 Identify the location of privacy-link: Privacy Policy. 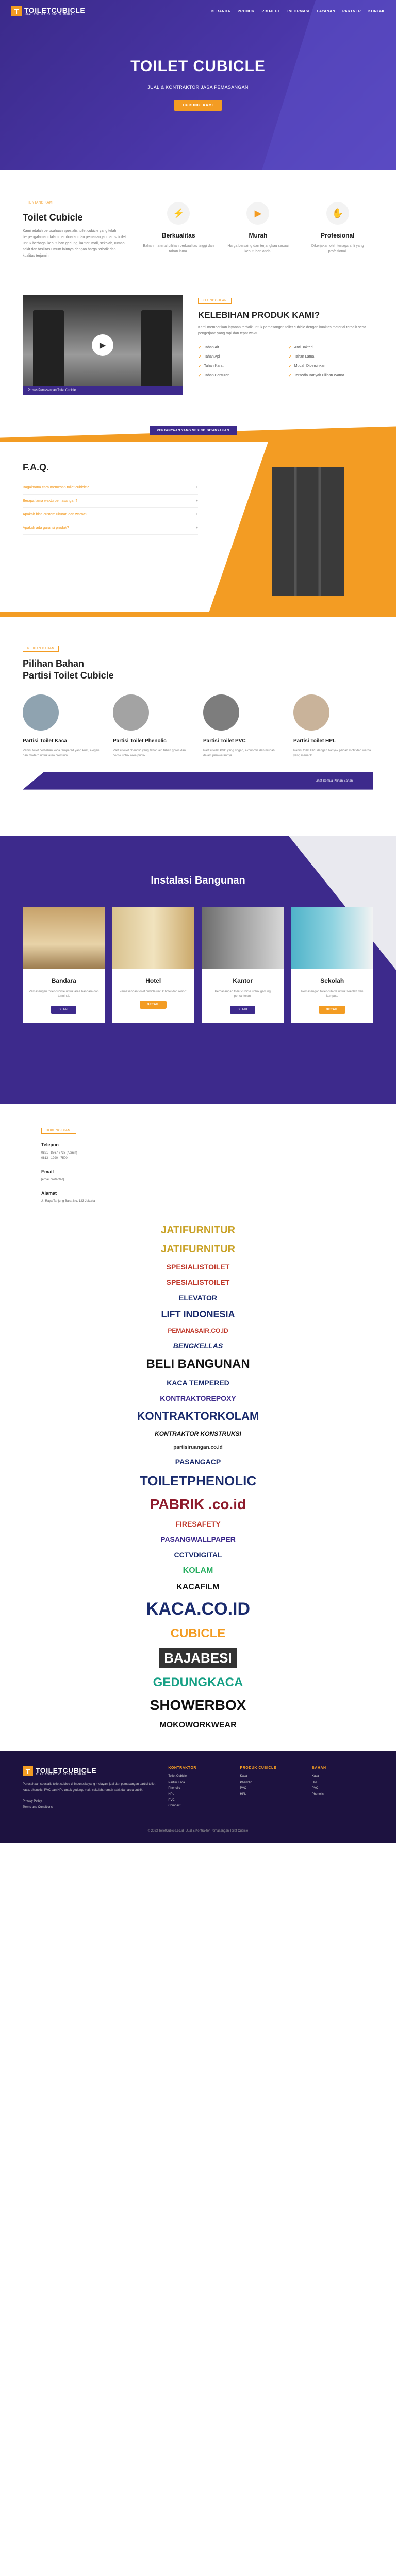
(91, 1801).